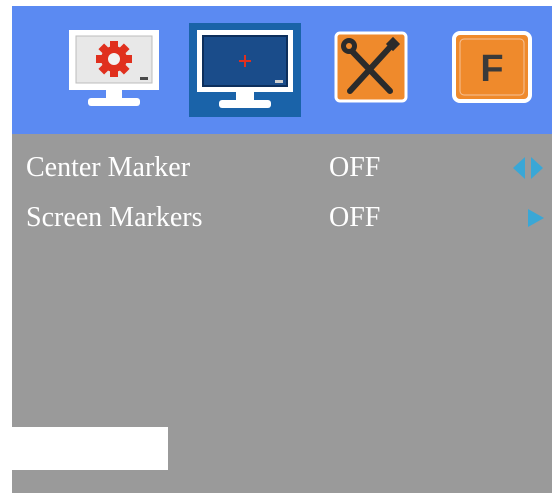 The width and height of the screenshot is (552, 493). What do you see at coordinates (528, 218) in the screenshot?
I see `right-arrow-icon` at bounding box center [528, 218].